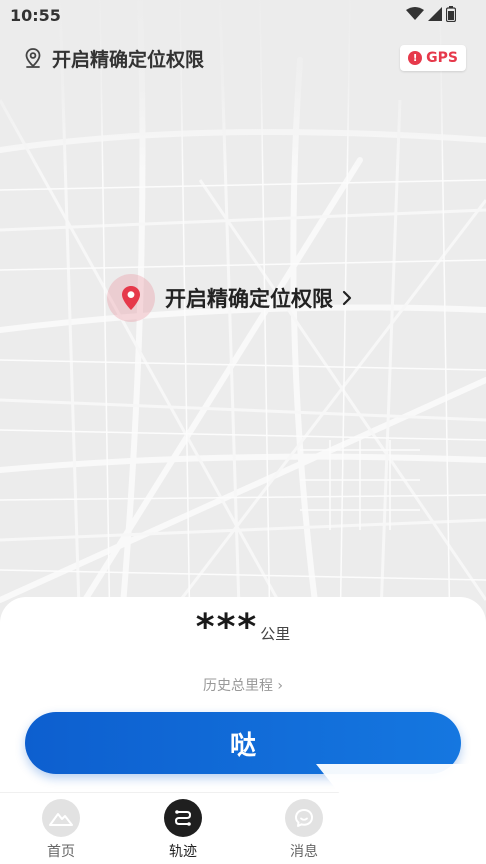 The width and height of the screenshot is (486, 864). Describe the element at coordinates (243, 685) in the screenshot. I see `history-mileage-link: 历史总里程 ›` at that location.